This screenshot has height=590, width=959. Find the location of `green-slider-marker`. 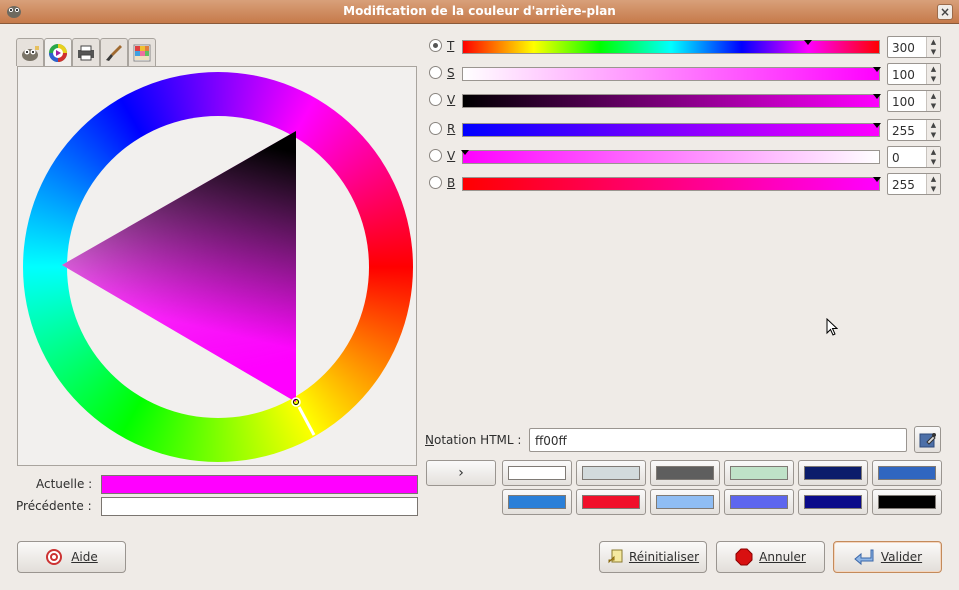

green-slider-marker is located at coordinates (465, 152).